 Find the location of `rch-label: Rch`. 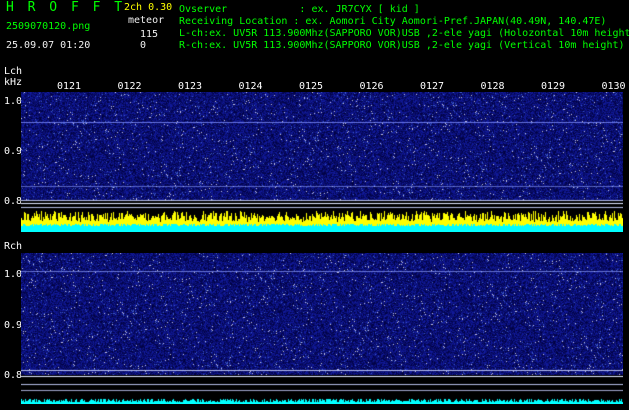

rch-label: Rch is located at coordinates (13, 246).